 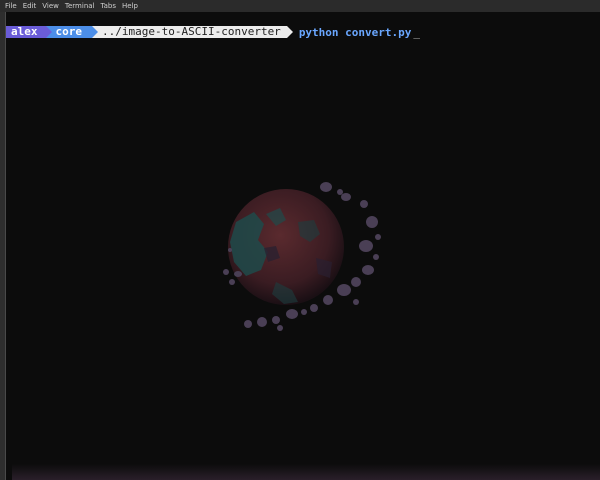 What do you see at coordinates (80, 6) in the screenshot?
I see `menu-terminal: Terminal` at bounding box center [80, 6].